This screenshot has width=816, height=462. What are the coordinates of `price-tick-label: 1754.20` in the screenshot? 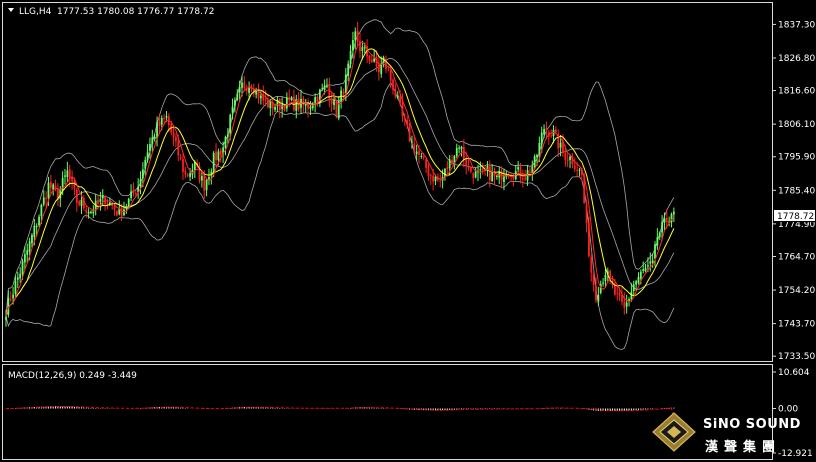 It's located at (796, 291).